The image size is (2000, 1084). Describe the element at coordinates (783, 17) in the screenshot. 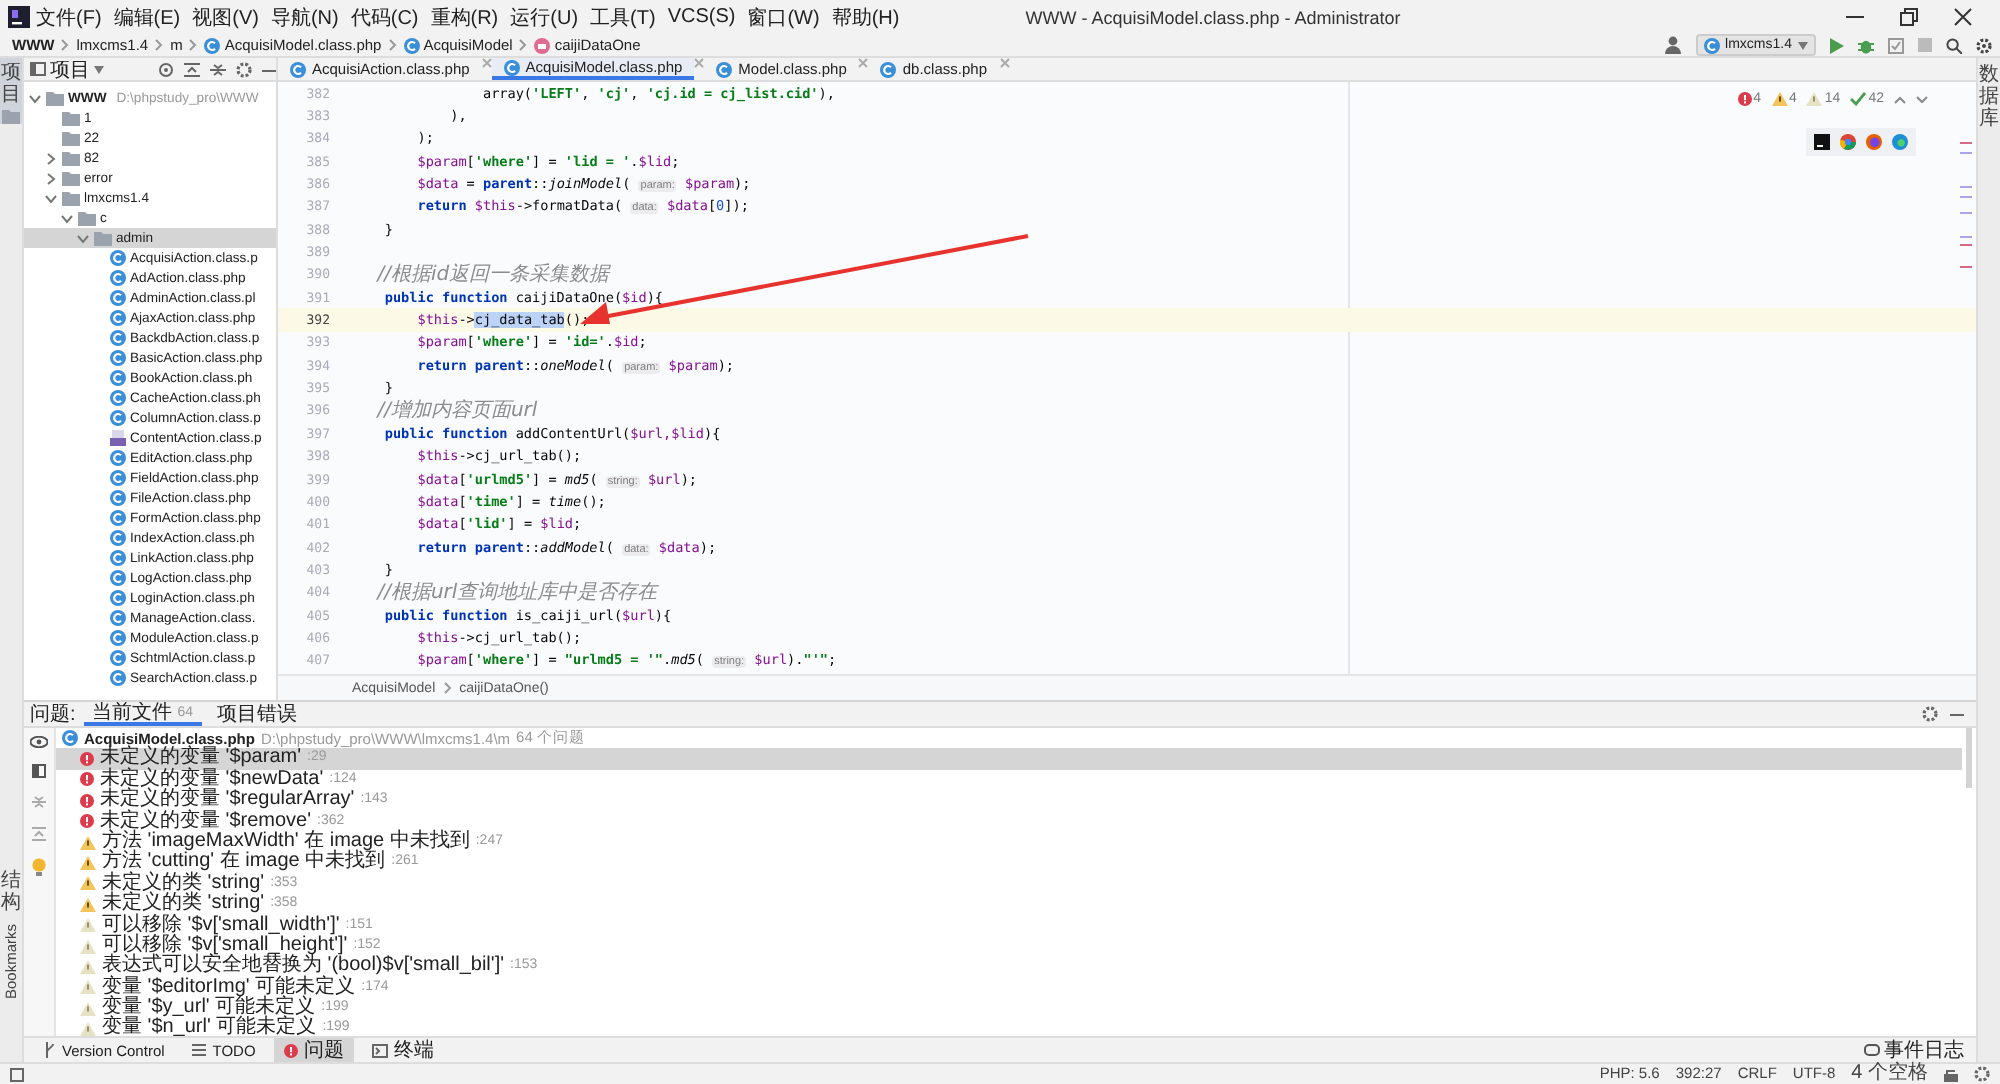

I see `menu-item: 窗口(W)` at that location.